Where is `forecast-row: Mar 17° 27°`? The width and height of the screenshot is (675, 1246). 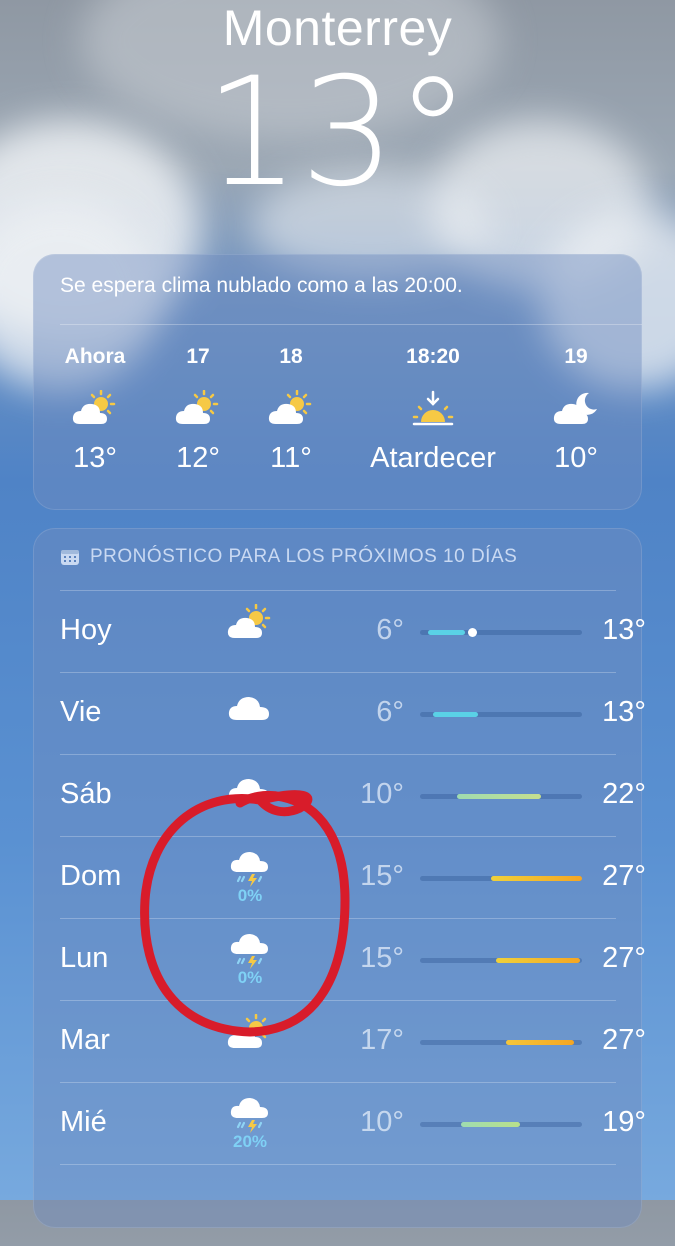
forecast-row: Mar 17° 27° is located at coordinates (353, 1041).